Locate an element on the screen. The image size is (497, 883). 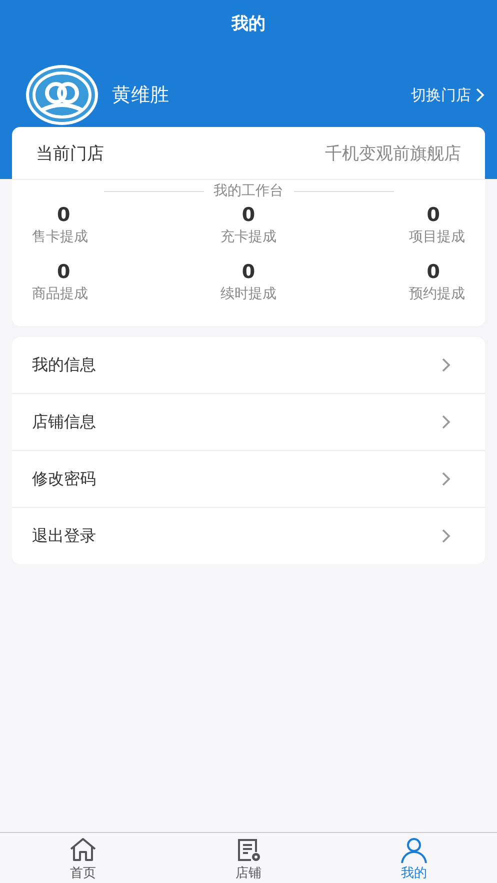
page-title: 我的 is located at coordinates (248, 24).